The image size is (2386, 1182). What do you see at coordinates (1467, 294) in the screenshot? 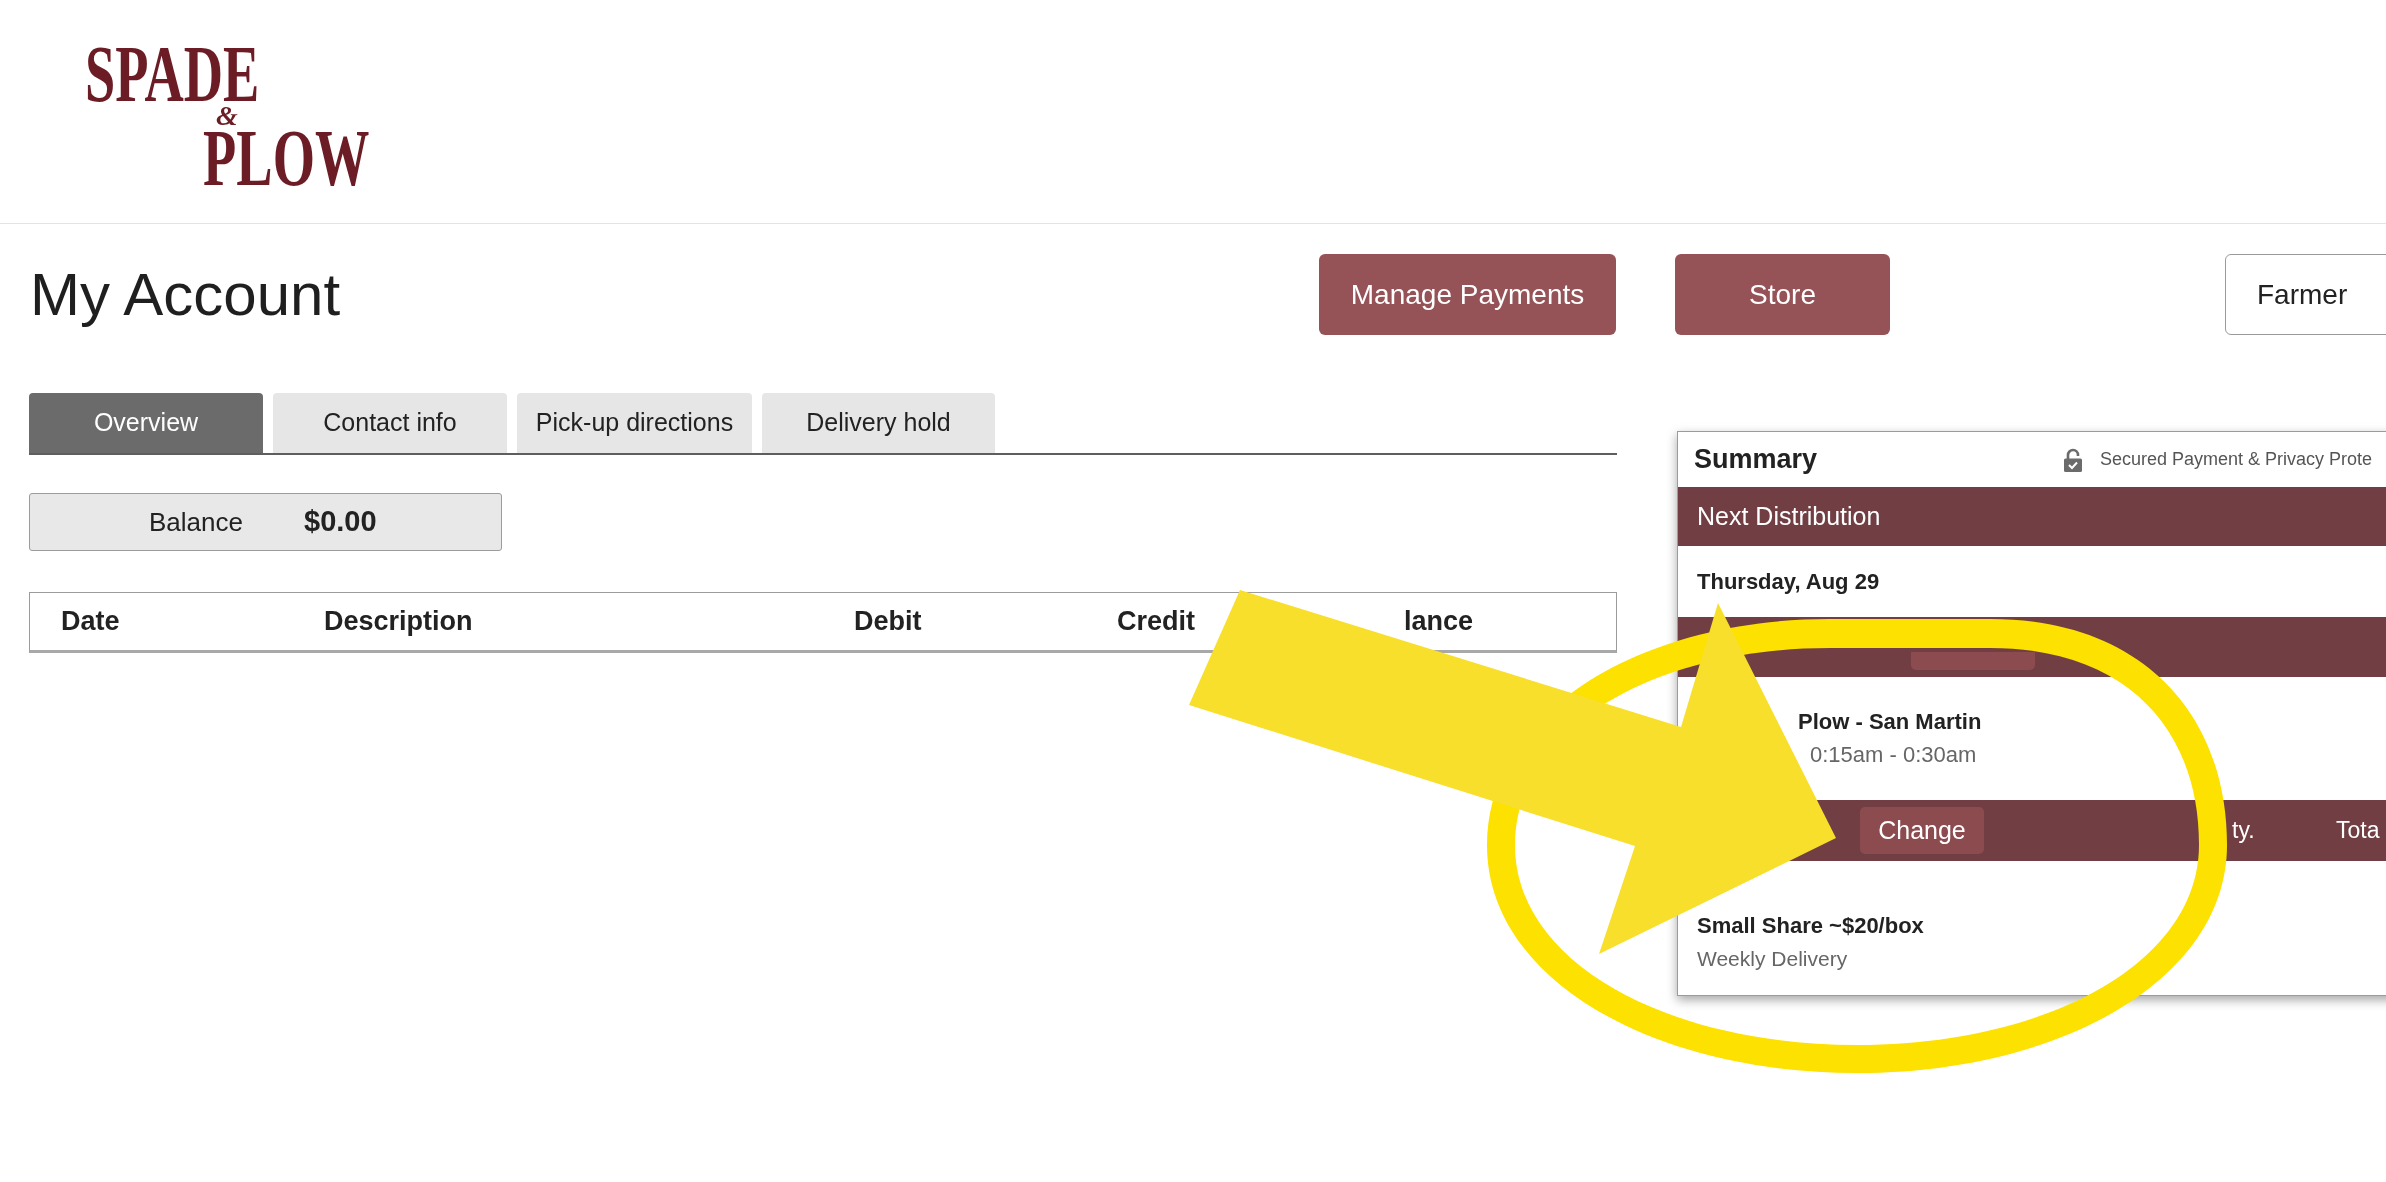
I see `payments-button: Manage Payments` at bounding box center [1467, 294].